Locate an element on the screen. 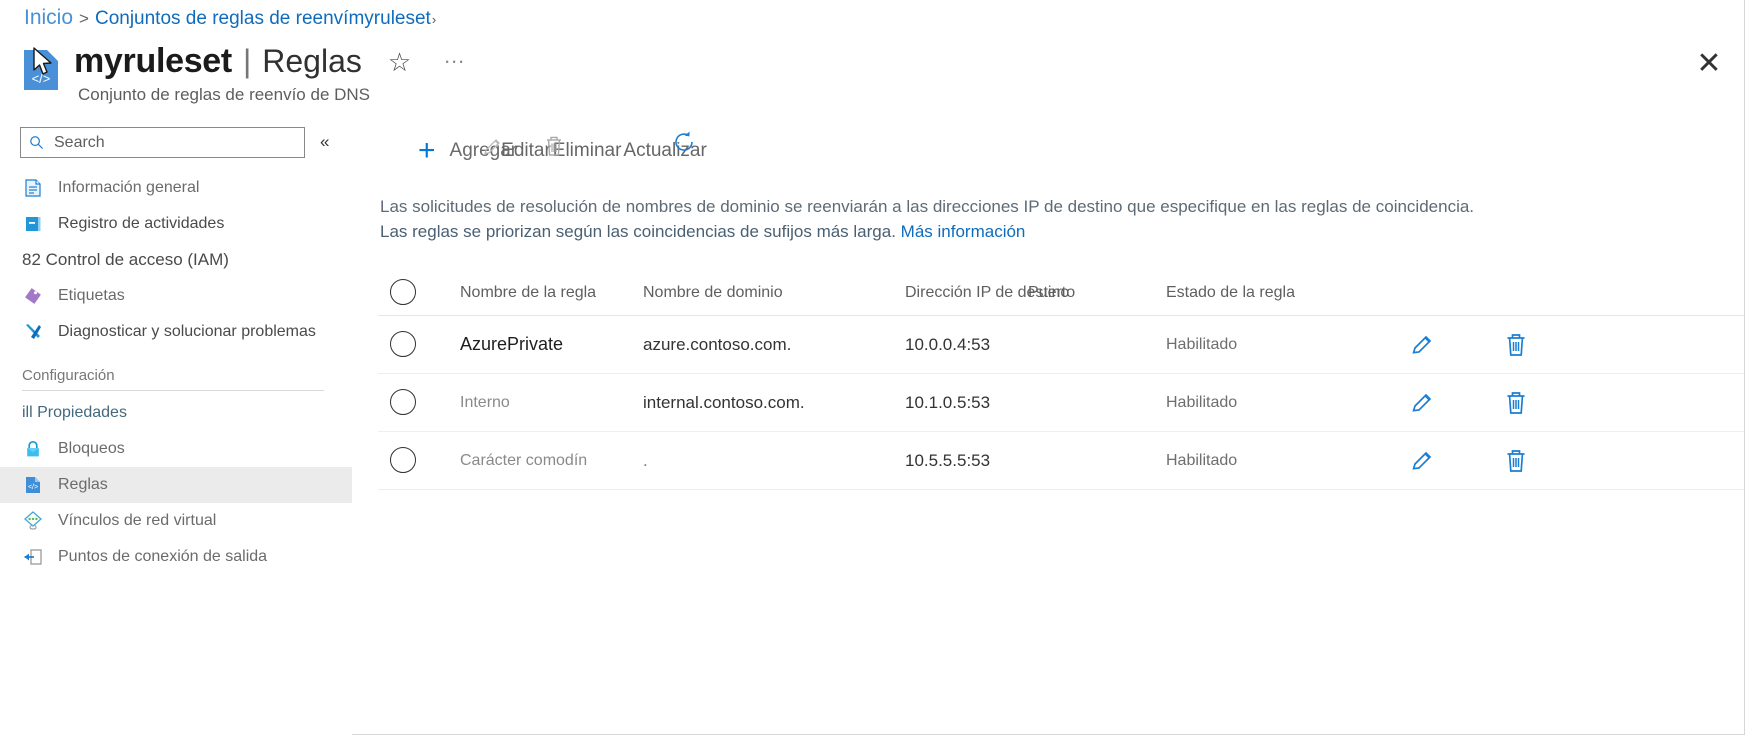 This screenshot has height=735, width=1745. sidebar-item-label: Diagnosticar y solucionar problemas is located at coordinates (187, 331).